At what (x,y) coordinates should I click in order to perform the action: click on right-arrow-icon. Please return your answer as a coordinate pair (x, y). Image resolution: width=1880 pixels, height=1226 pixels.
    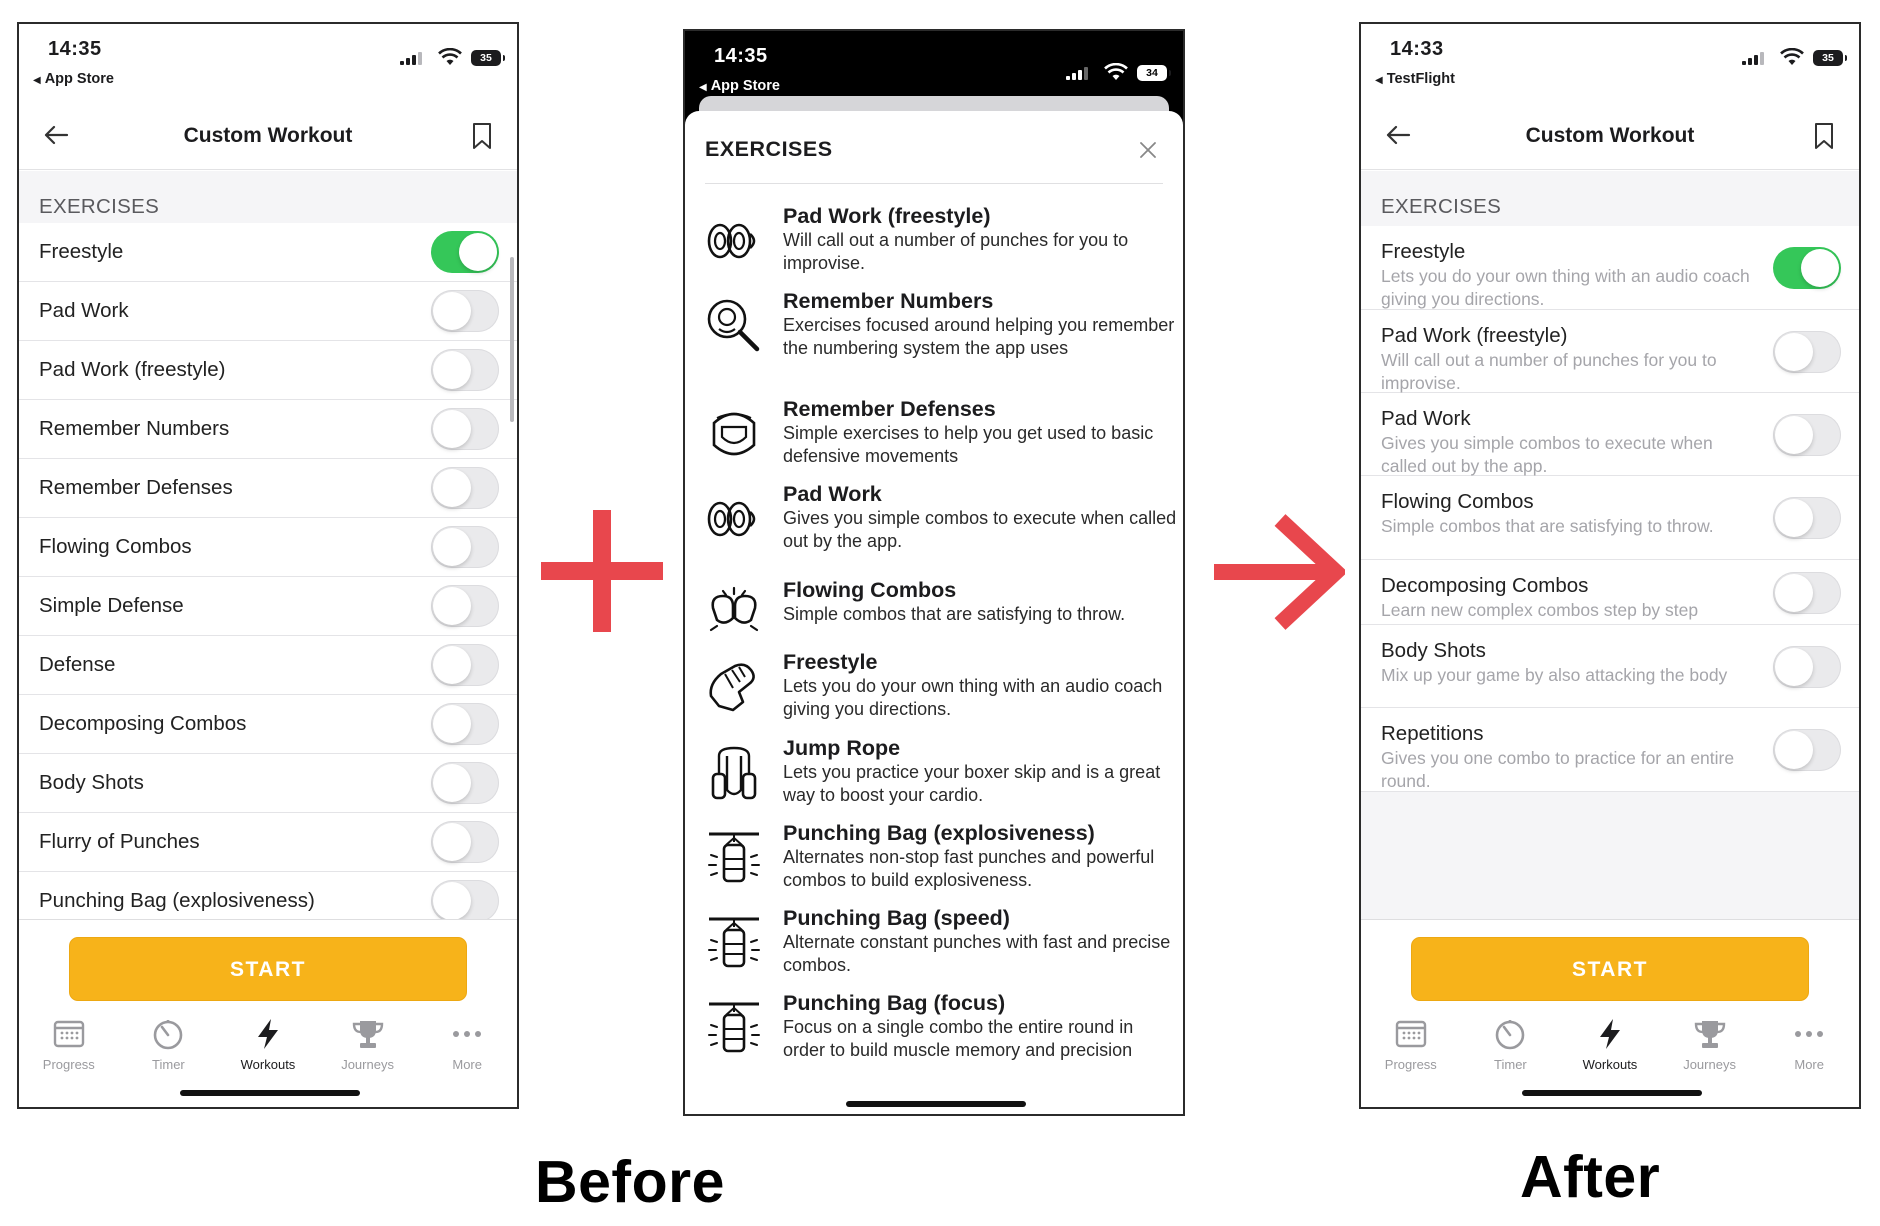
    Looking at the image, I should click on (1279, 572).